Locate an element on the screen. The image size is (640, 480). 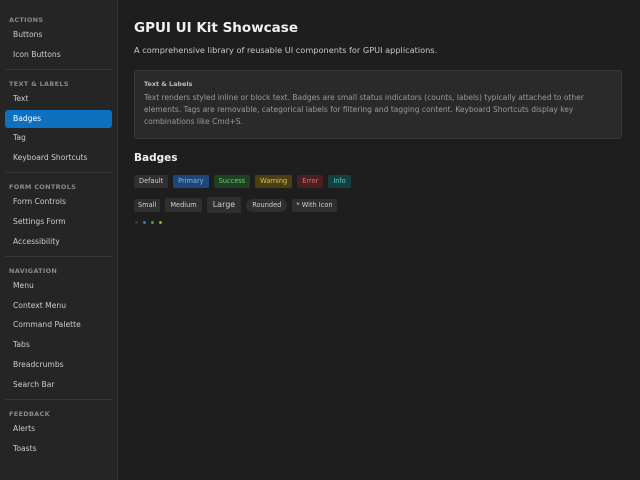
sidebar-item-context-menu: Context Menu is located at coordinates (58, 306).